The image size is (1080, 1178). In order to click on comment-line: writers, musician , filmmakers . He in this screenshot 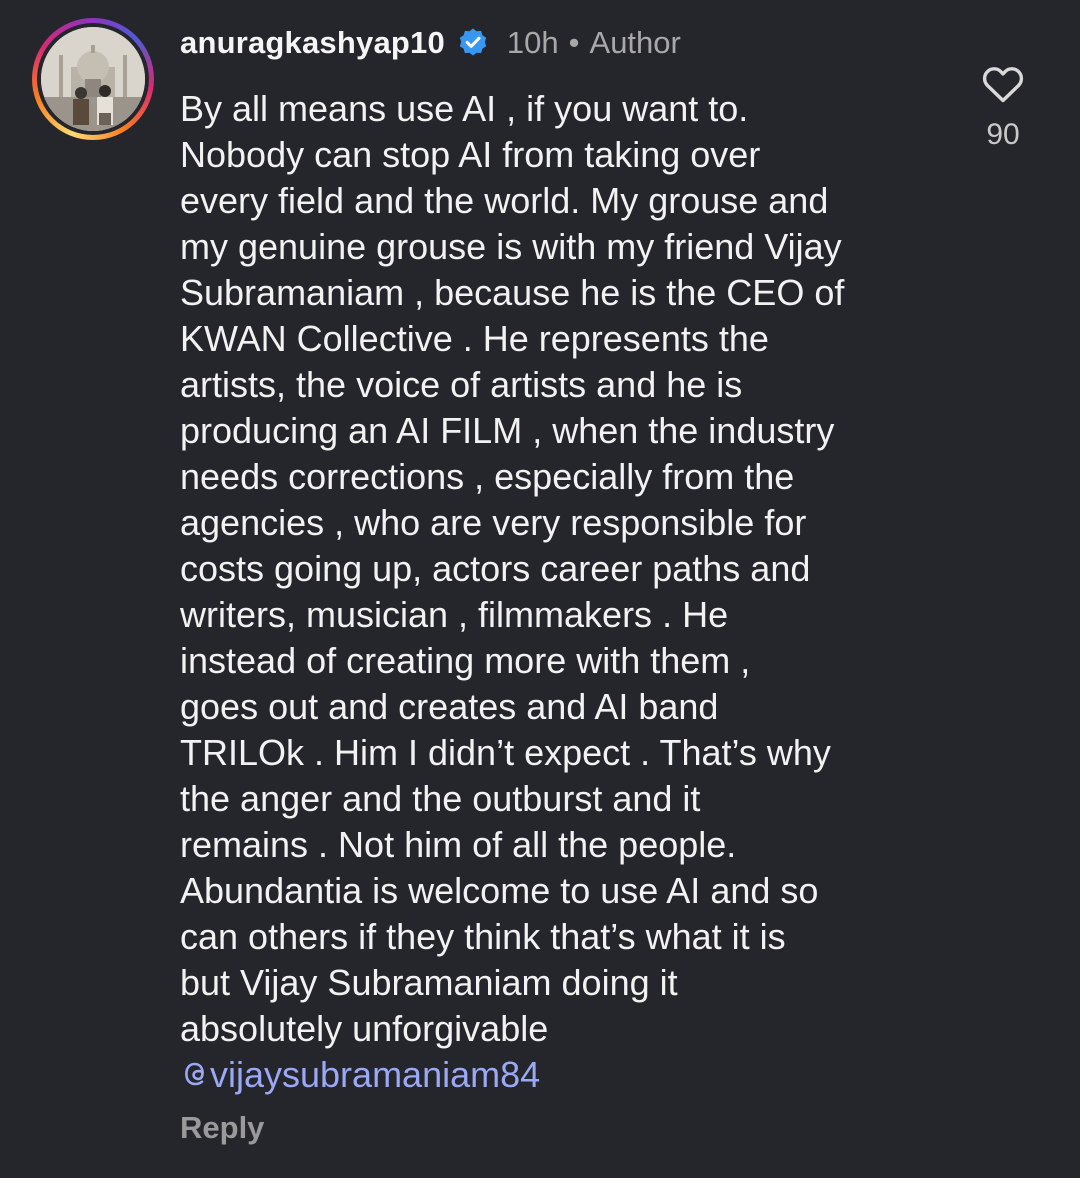, I will do `click(454, 614)`.